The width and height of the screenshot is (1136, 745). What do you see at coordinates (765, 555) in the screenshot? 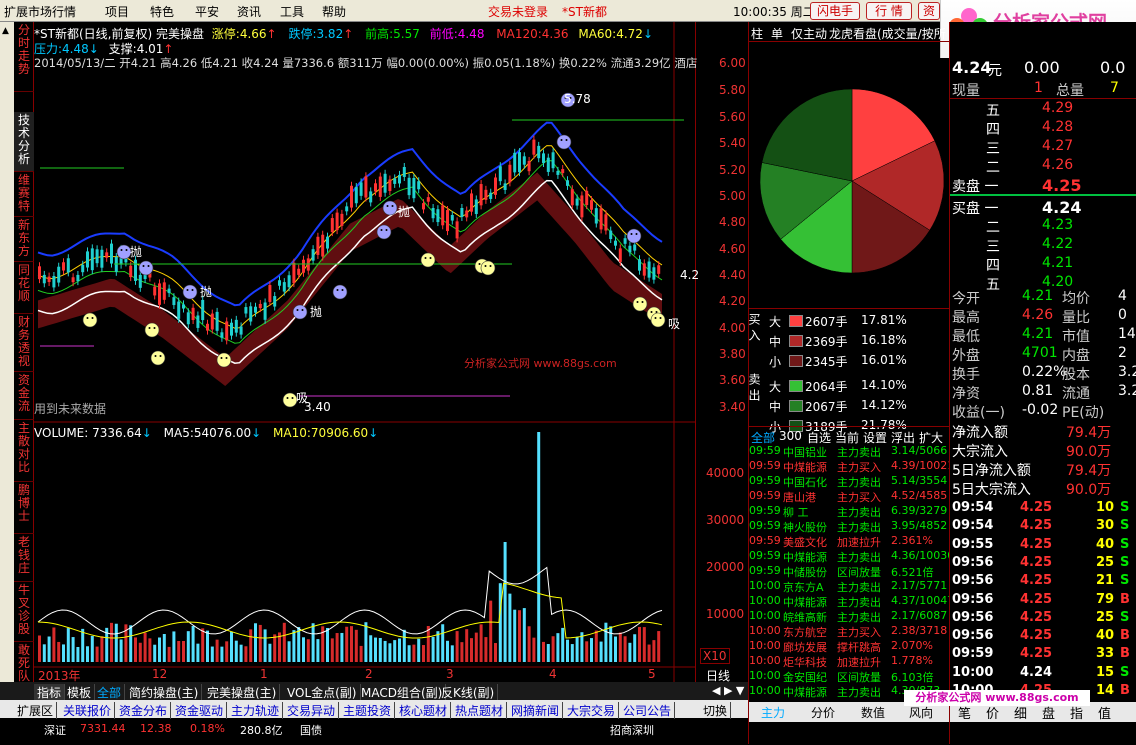
I see `event-time: 09:59` at bounding box center [765, 555].